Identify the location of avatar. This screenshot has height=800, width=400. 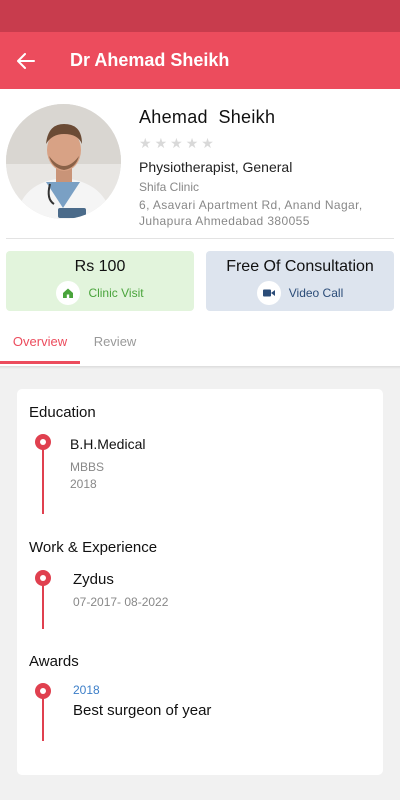
(63, 161).